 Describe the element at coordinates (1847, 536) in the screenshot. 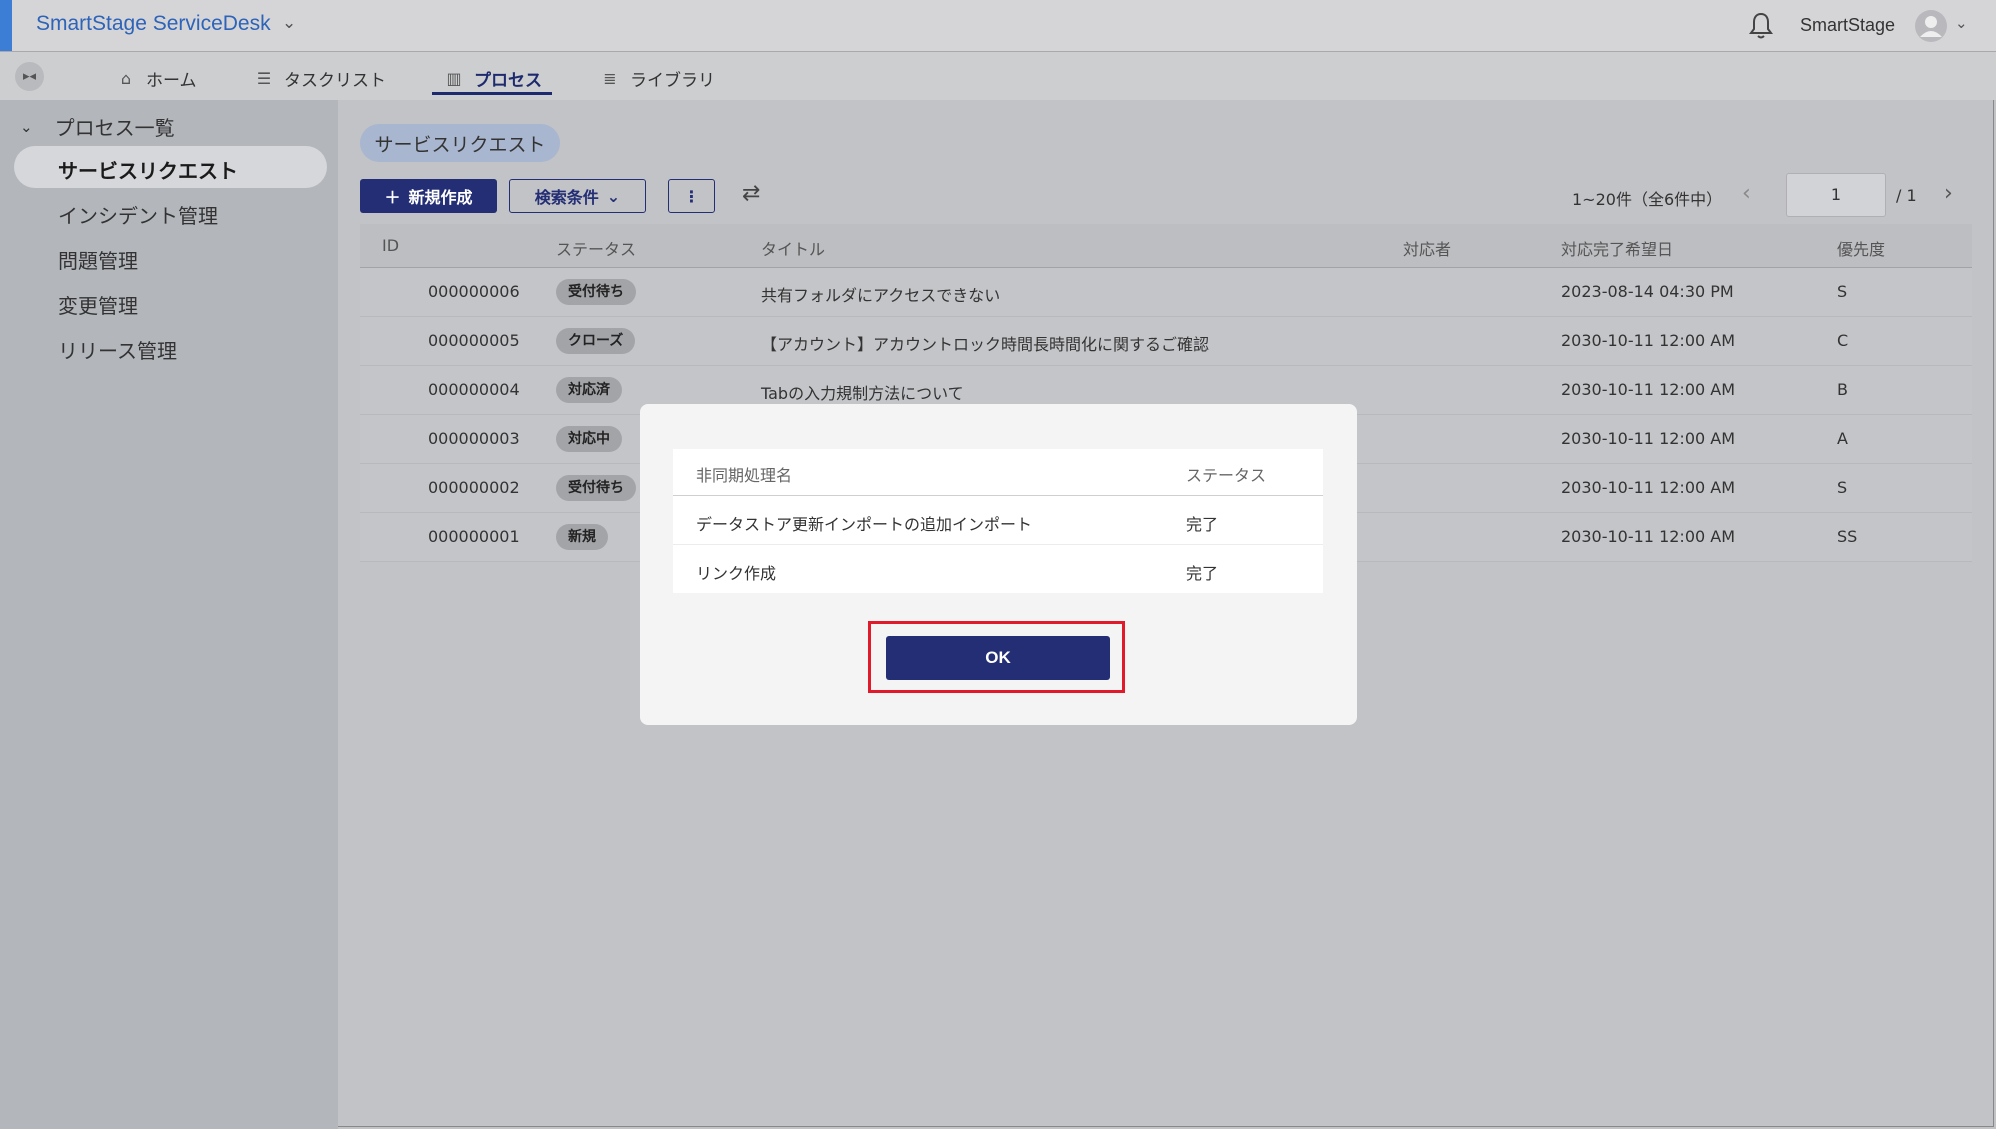

I see `row-priority: SS` at that location.